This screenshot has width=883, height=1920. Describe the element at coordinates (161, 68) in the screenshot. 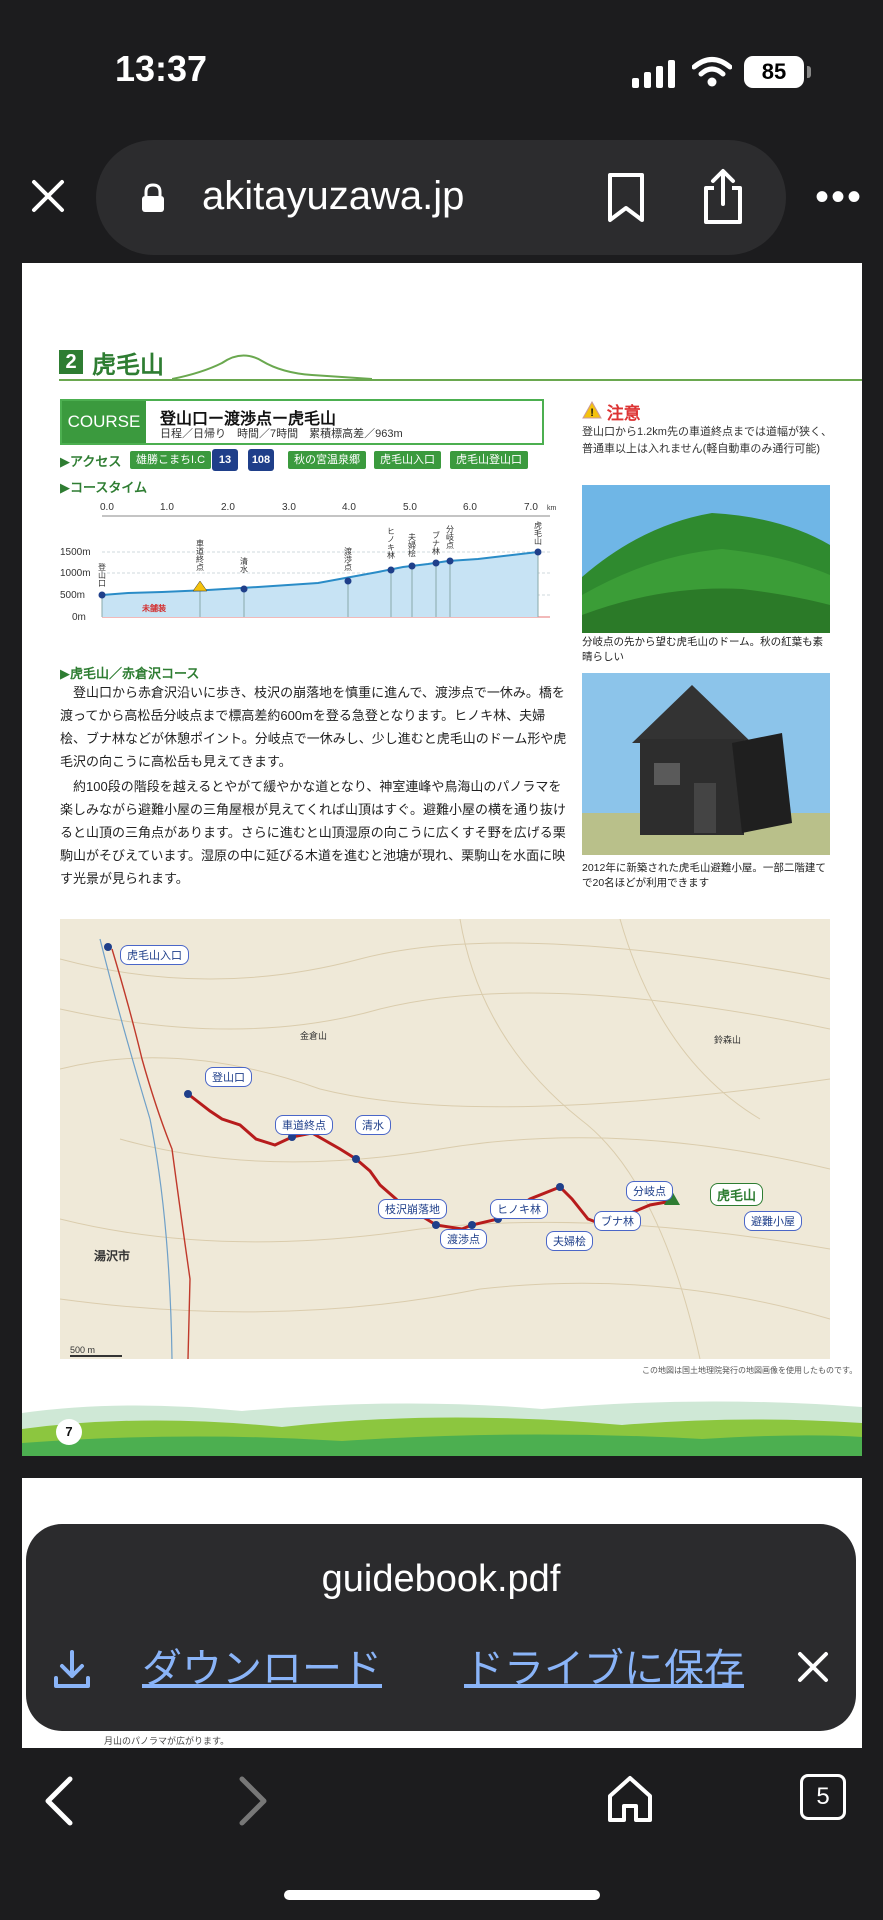

I see `clock: 13:37` at that location.